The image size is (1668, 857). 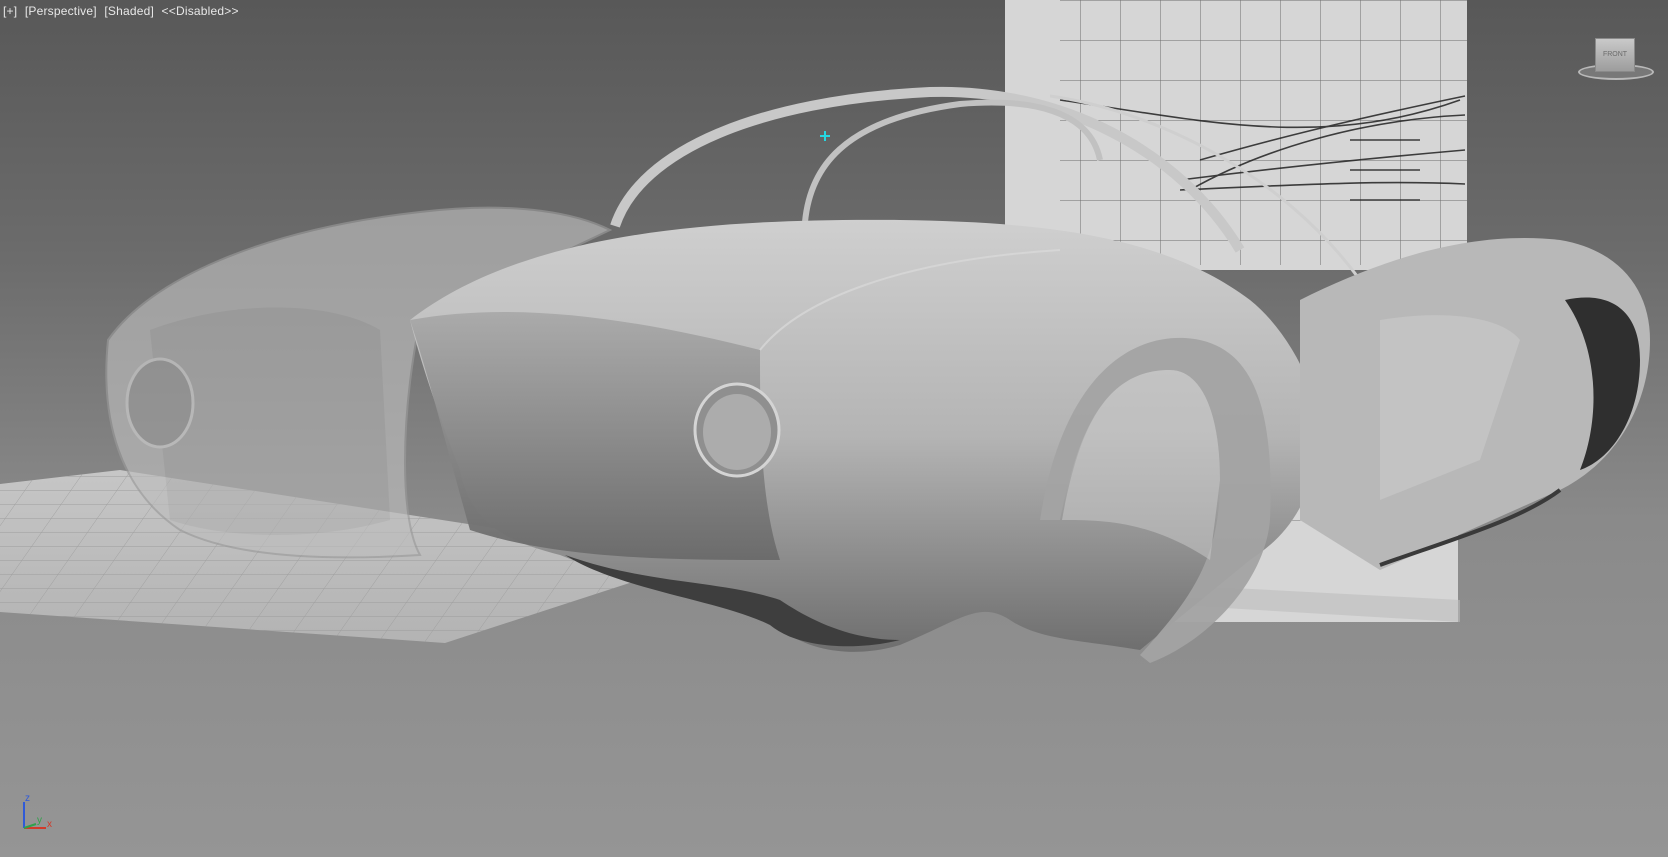 I want to click on viewcube-front-face: FRONT, so click(x=1615, y=55).